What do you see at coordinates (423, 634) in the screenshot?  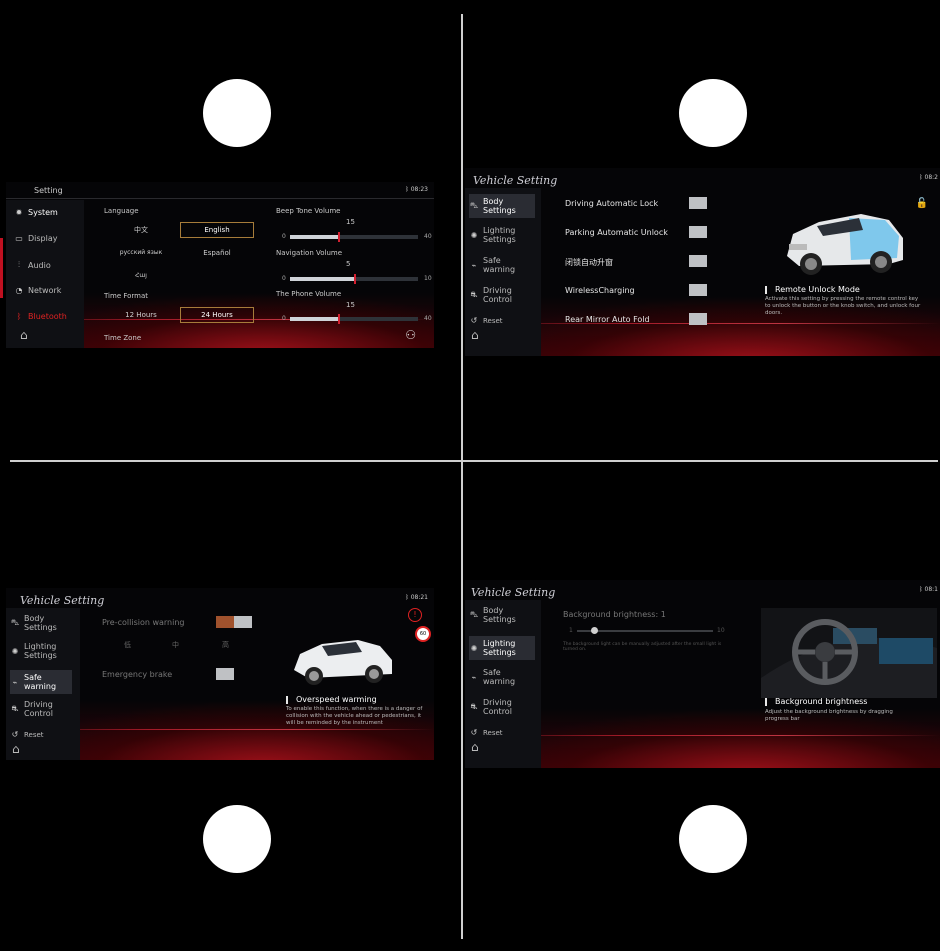 I see `speed-limit-sign: 60` at bounding box center [423, 634].